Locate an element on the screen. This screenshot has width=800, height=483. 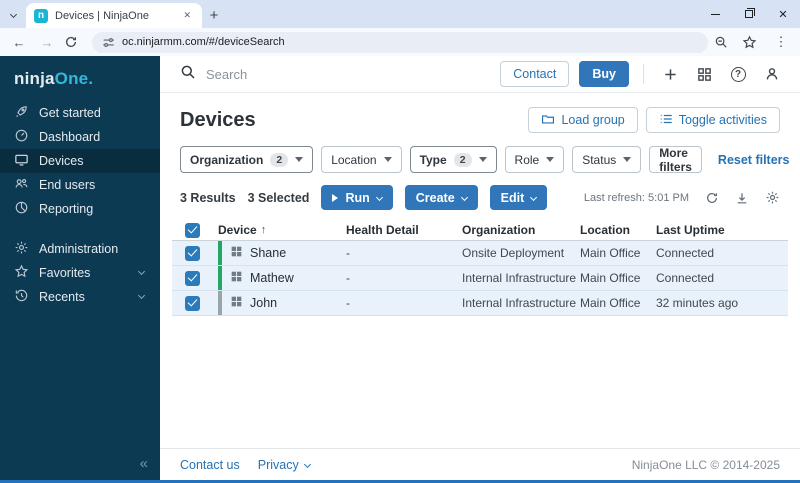
results-count: 3 Results is located at coordinates (208, 197).